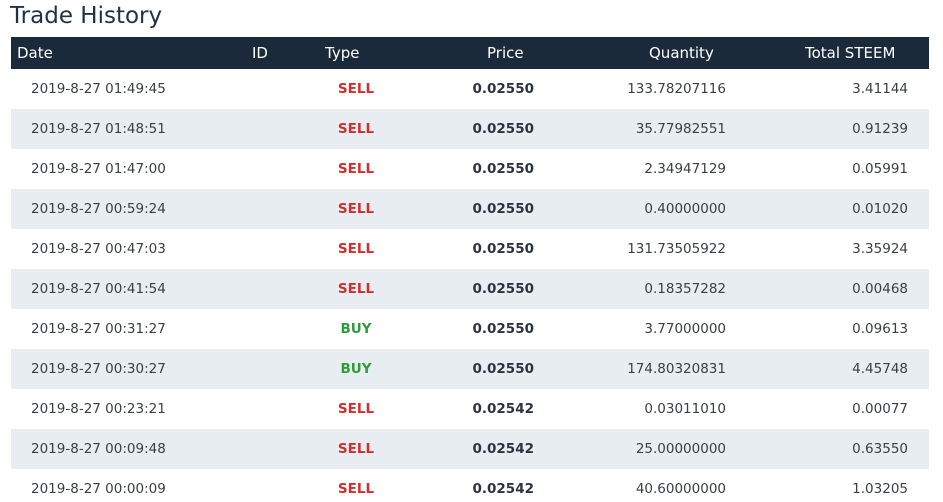  Describe the element at coordinates (685, 329) in the screenshot. I see `cell-quantity: 3.77000000` at that location.